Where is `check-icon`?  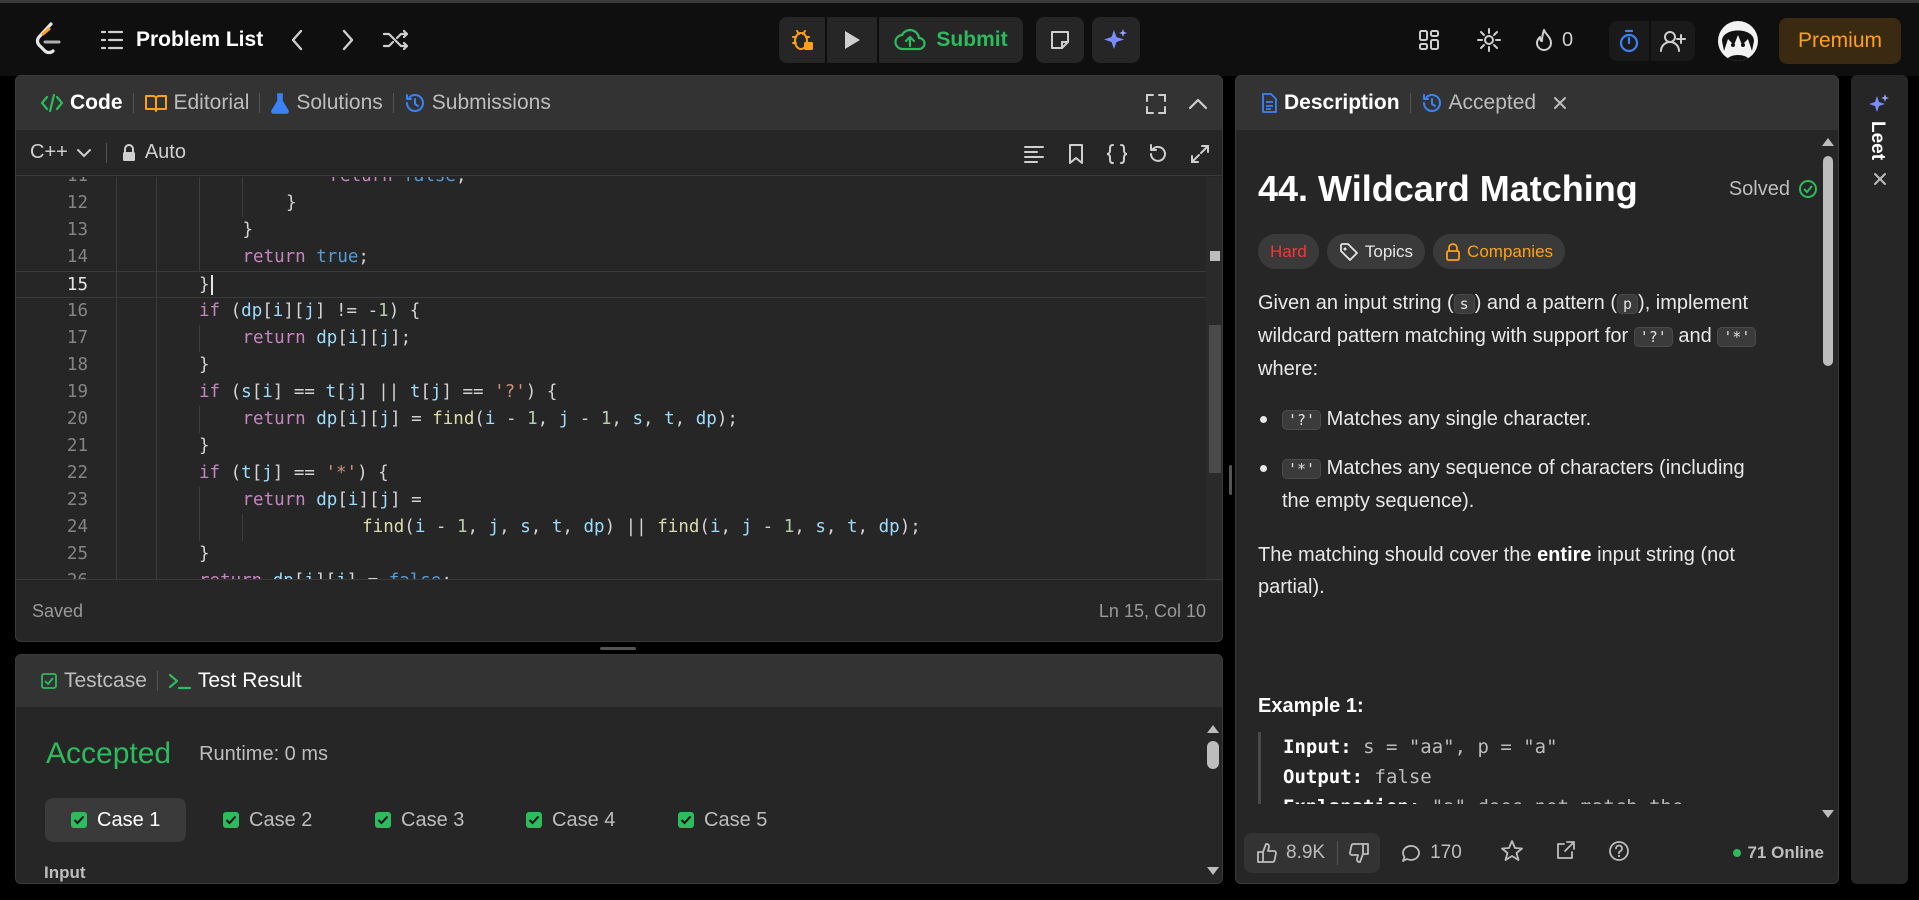
check-icon is located at coordinates (686, 820).